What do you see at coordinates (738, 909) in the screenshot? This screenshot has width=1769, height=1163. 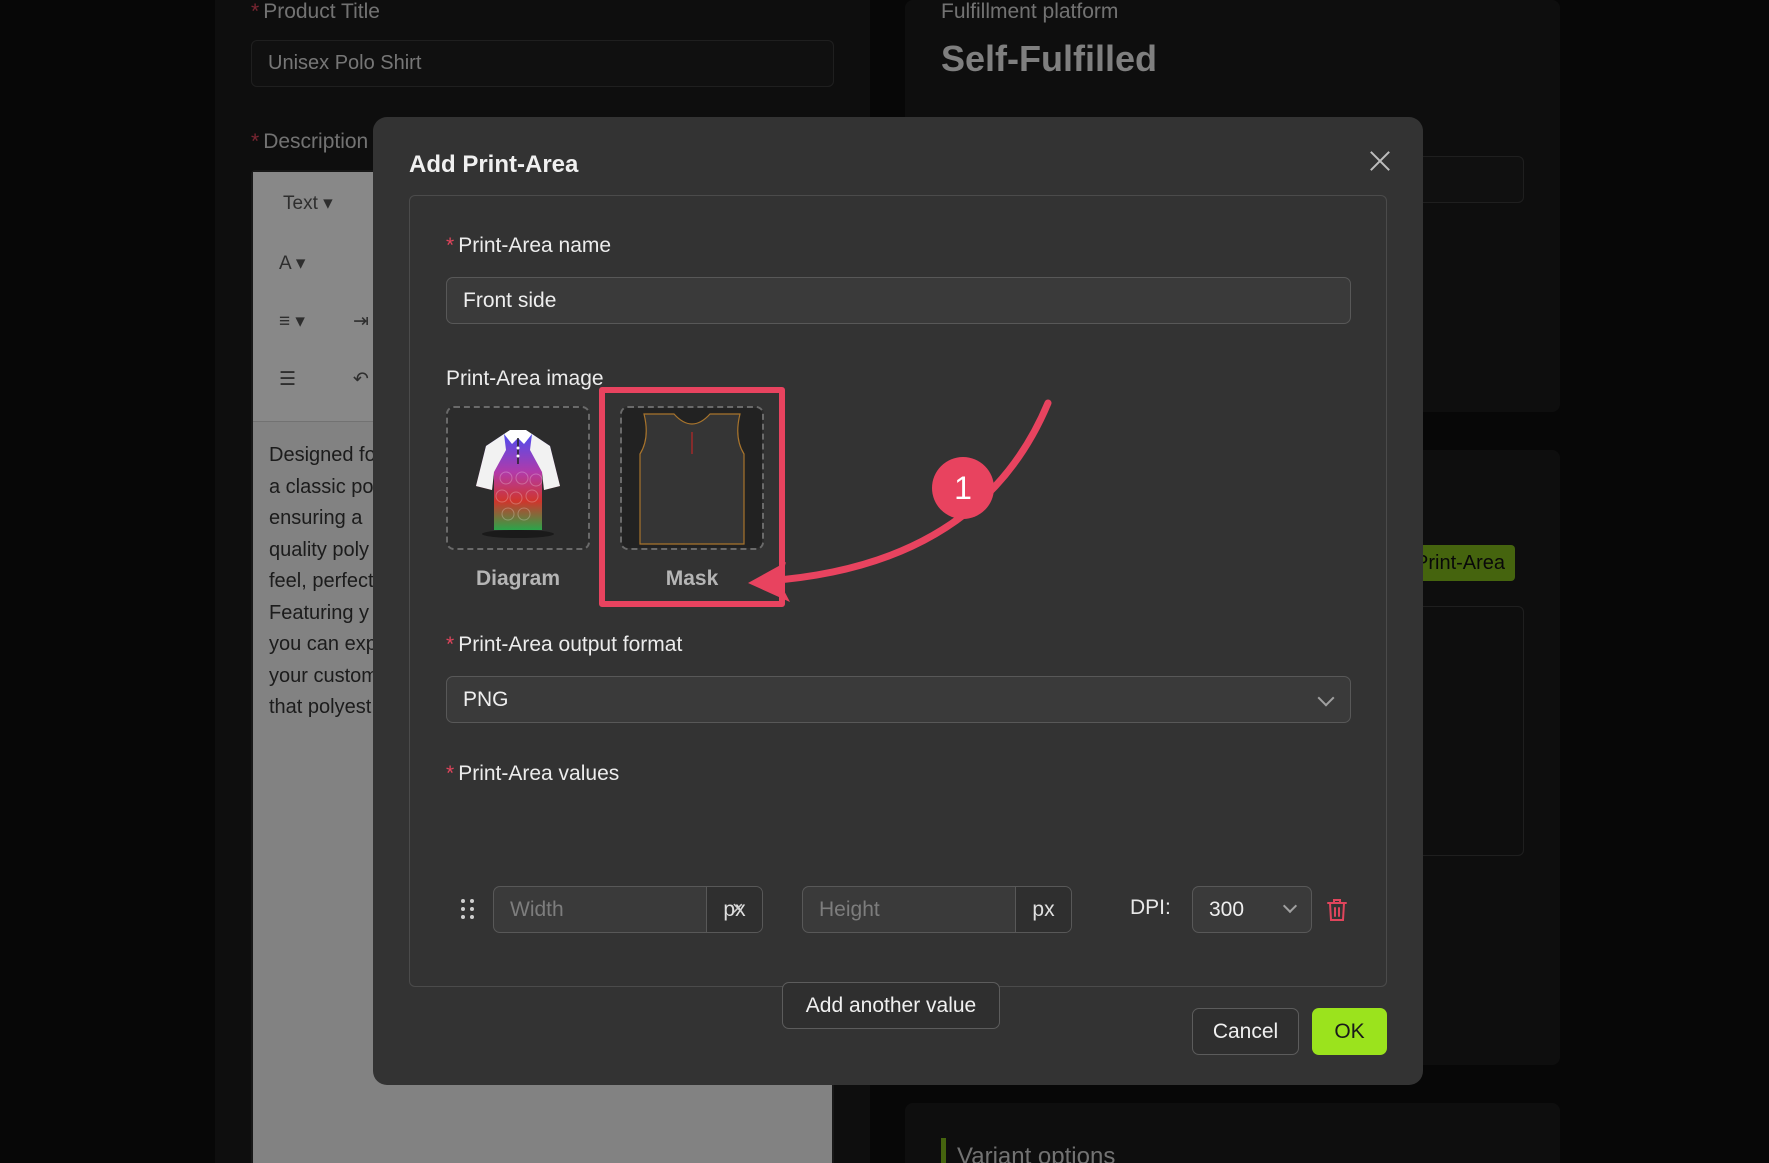 I see `times-sign: ×` at bounding box center [738, 909].